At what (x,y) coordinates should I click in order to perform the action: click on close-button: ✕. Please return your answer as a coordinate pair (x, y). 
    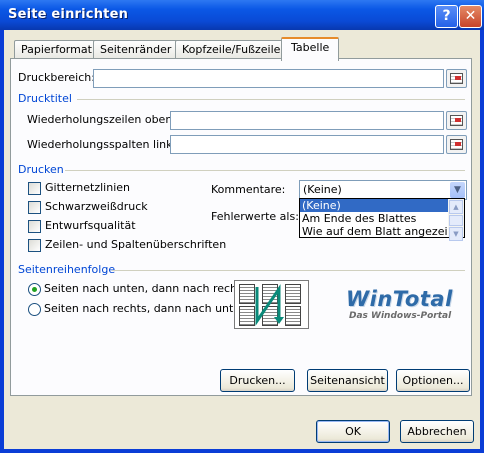
    Looking at the image, I should click on (470, 16).